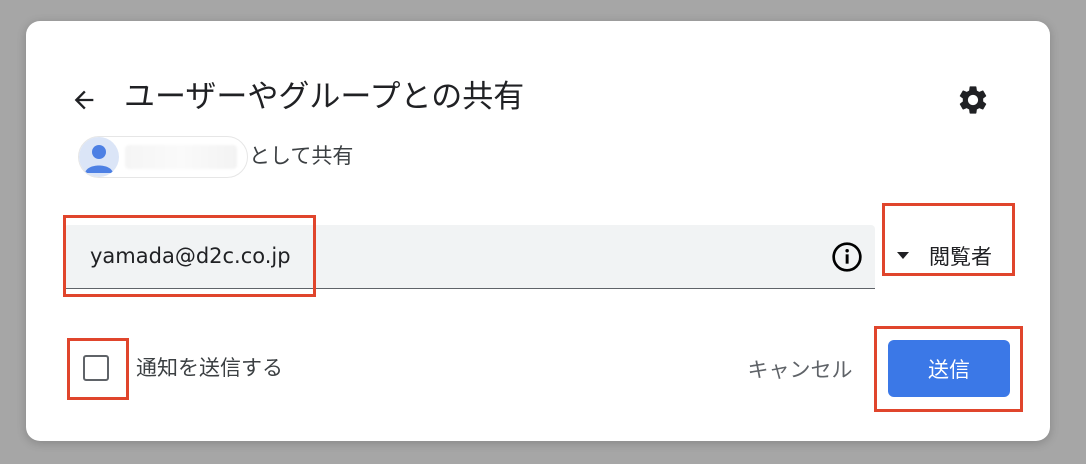 The width and height of the screenshot is (1086, 464). I want to click on notify-label: 通知を送信する, so click(209, 368).